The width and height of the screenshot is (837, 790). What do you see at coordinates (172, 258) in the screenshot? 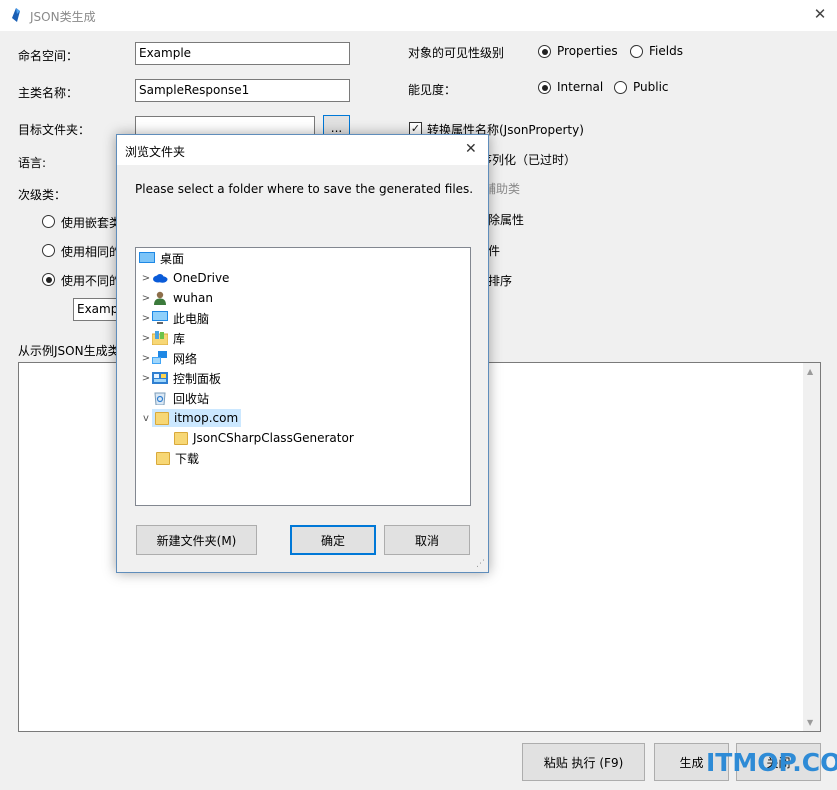
I see `tree-item-label: 桌面` at bounding box center [172, 258].